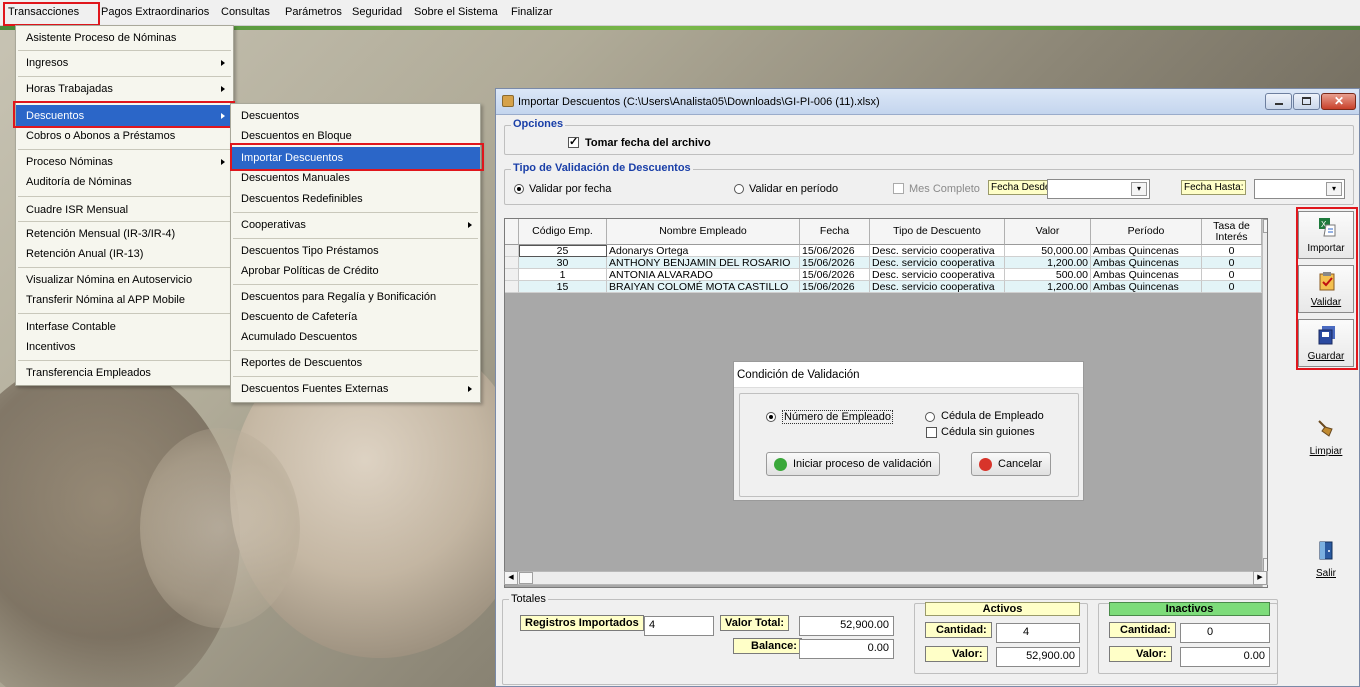 Image resolution: width=1360 pixels, height=687 pixels. Describe the element at coordinates (155, 12) in the screenshot. I see `menu-pagos-extraordinarios: Pagos Extraordinarios` at that location.